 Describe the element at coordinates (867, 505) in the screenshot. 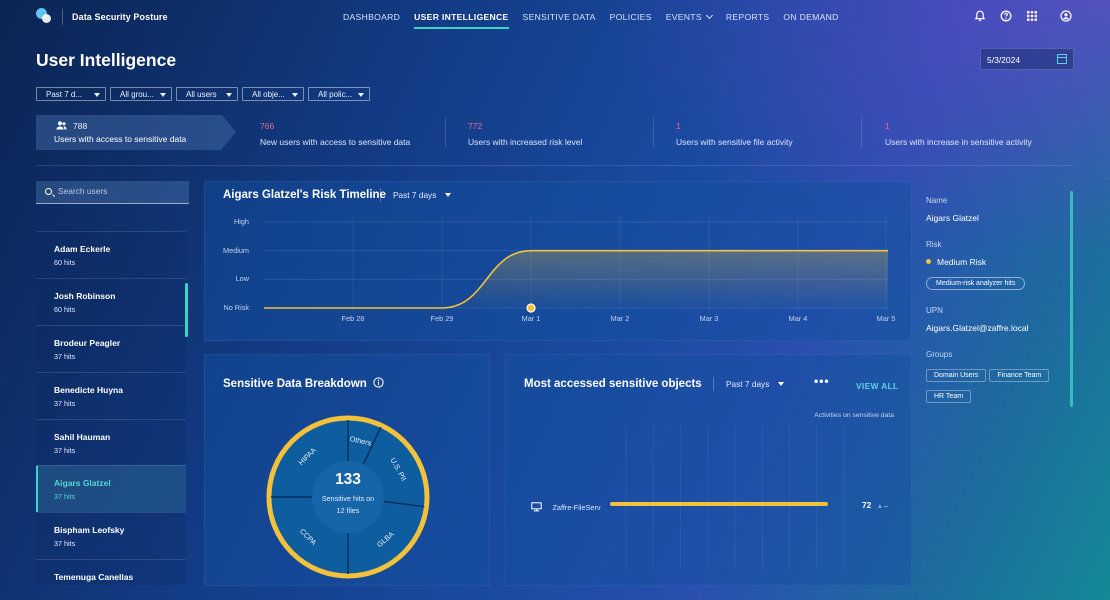

I see `object-value: 72` at that location.